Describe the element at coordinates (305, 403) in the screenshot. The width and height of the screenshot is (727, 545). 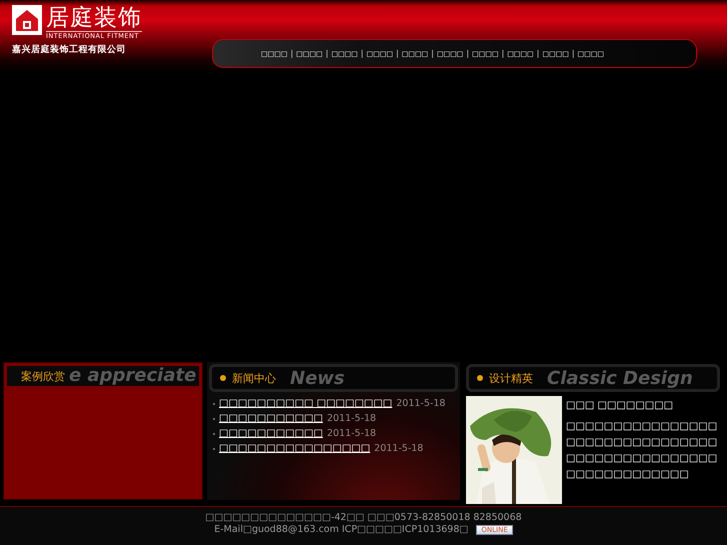
I see `news-link: □□□□□□□□□□ □□□□□□□□` at that location.